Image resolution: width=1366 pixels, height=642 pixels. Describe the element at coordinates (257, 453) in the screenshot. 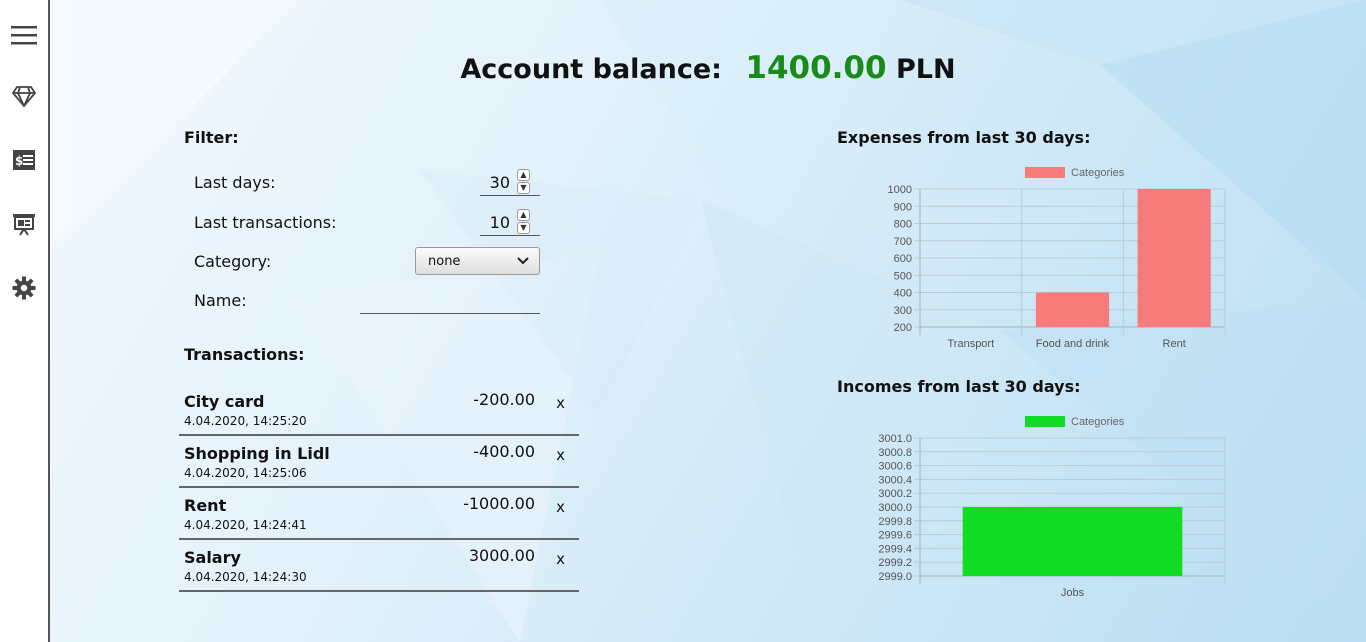

I see `transaction-name: Shopping in Lidl` at that location.